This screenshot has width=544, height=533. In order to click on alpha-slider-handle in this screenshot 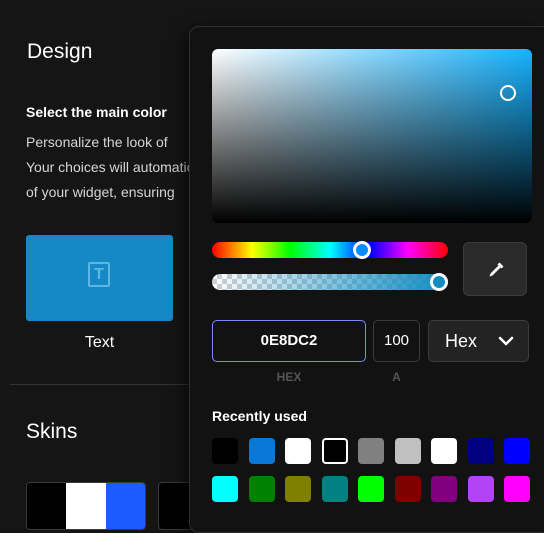, I will do `click(439, 282)`.